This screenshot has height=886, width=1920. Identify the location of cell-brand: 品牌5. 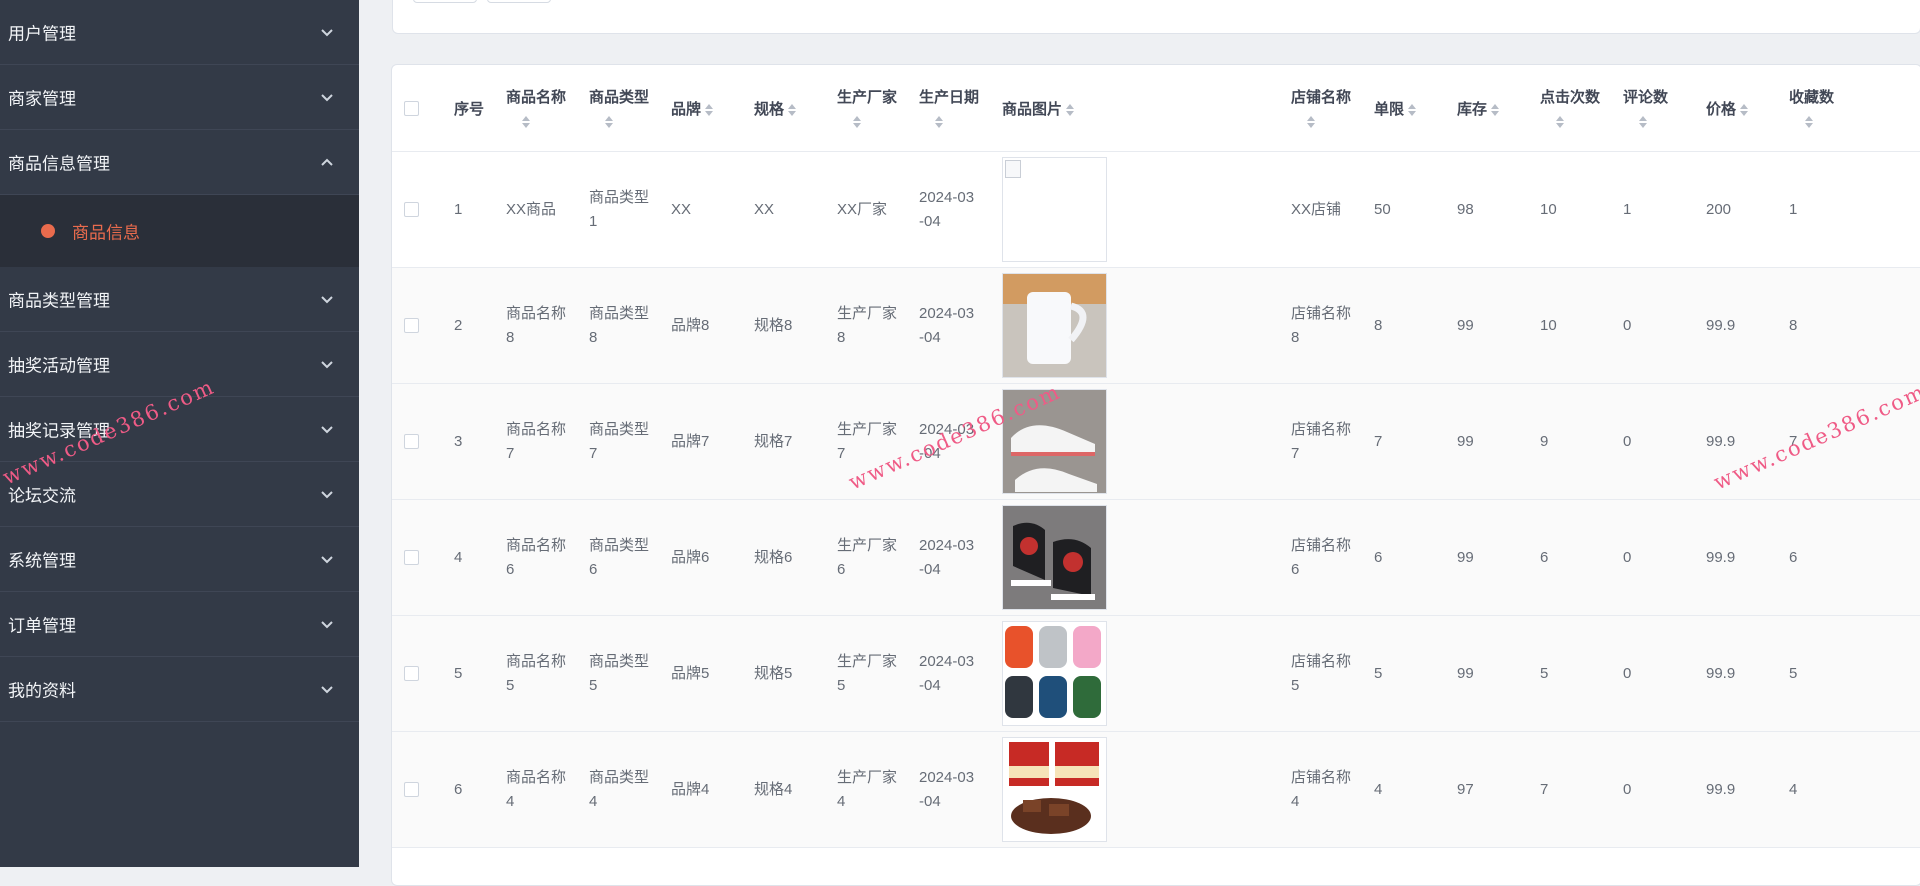
(712, 673).